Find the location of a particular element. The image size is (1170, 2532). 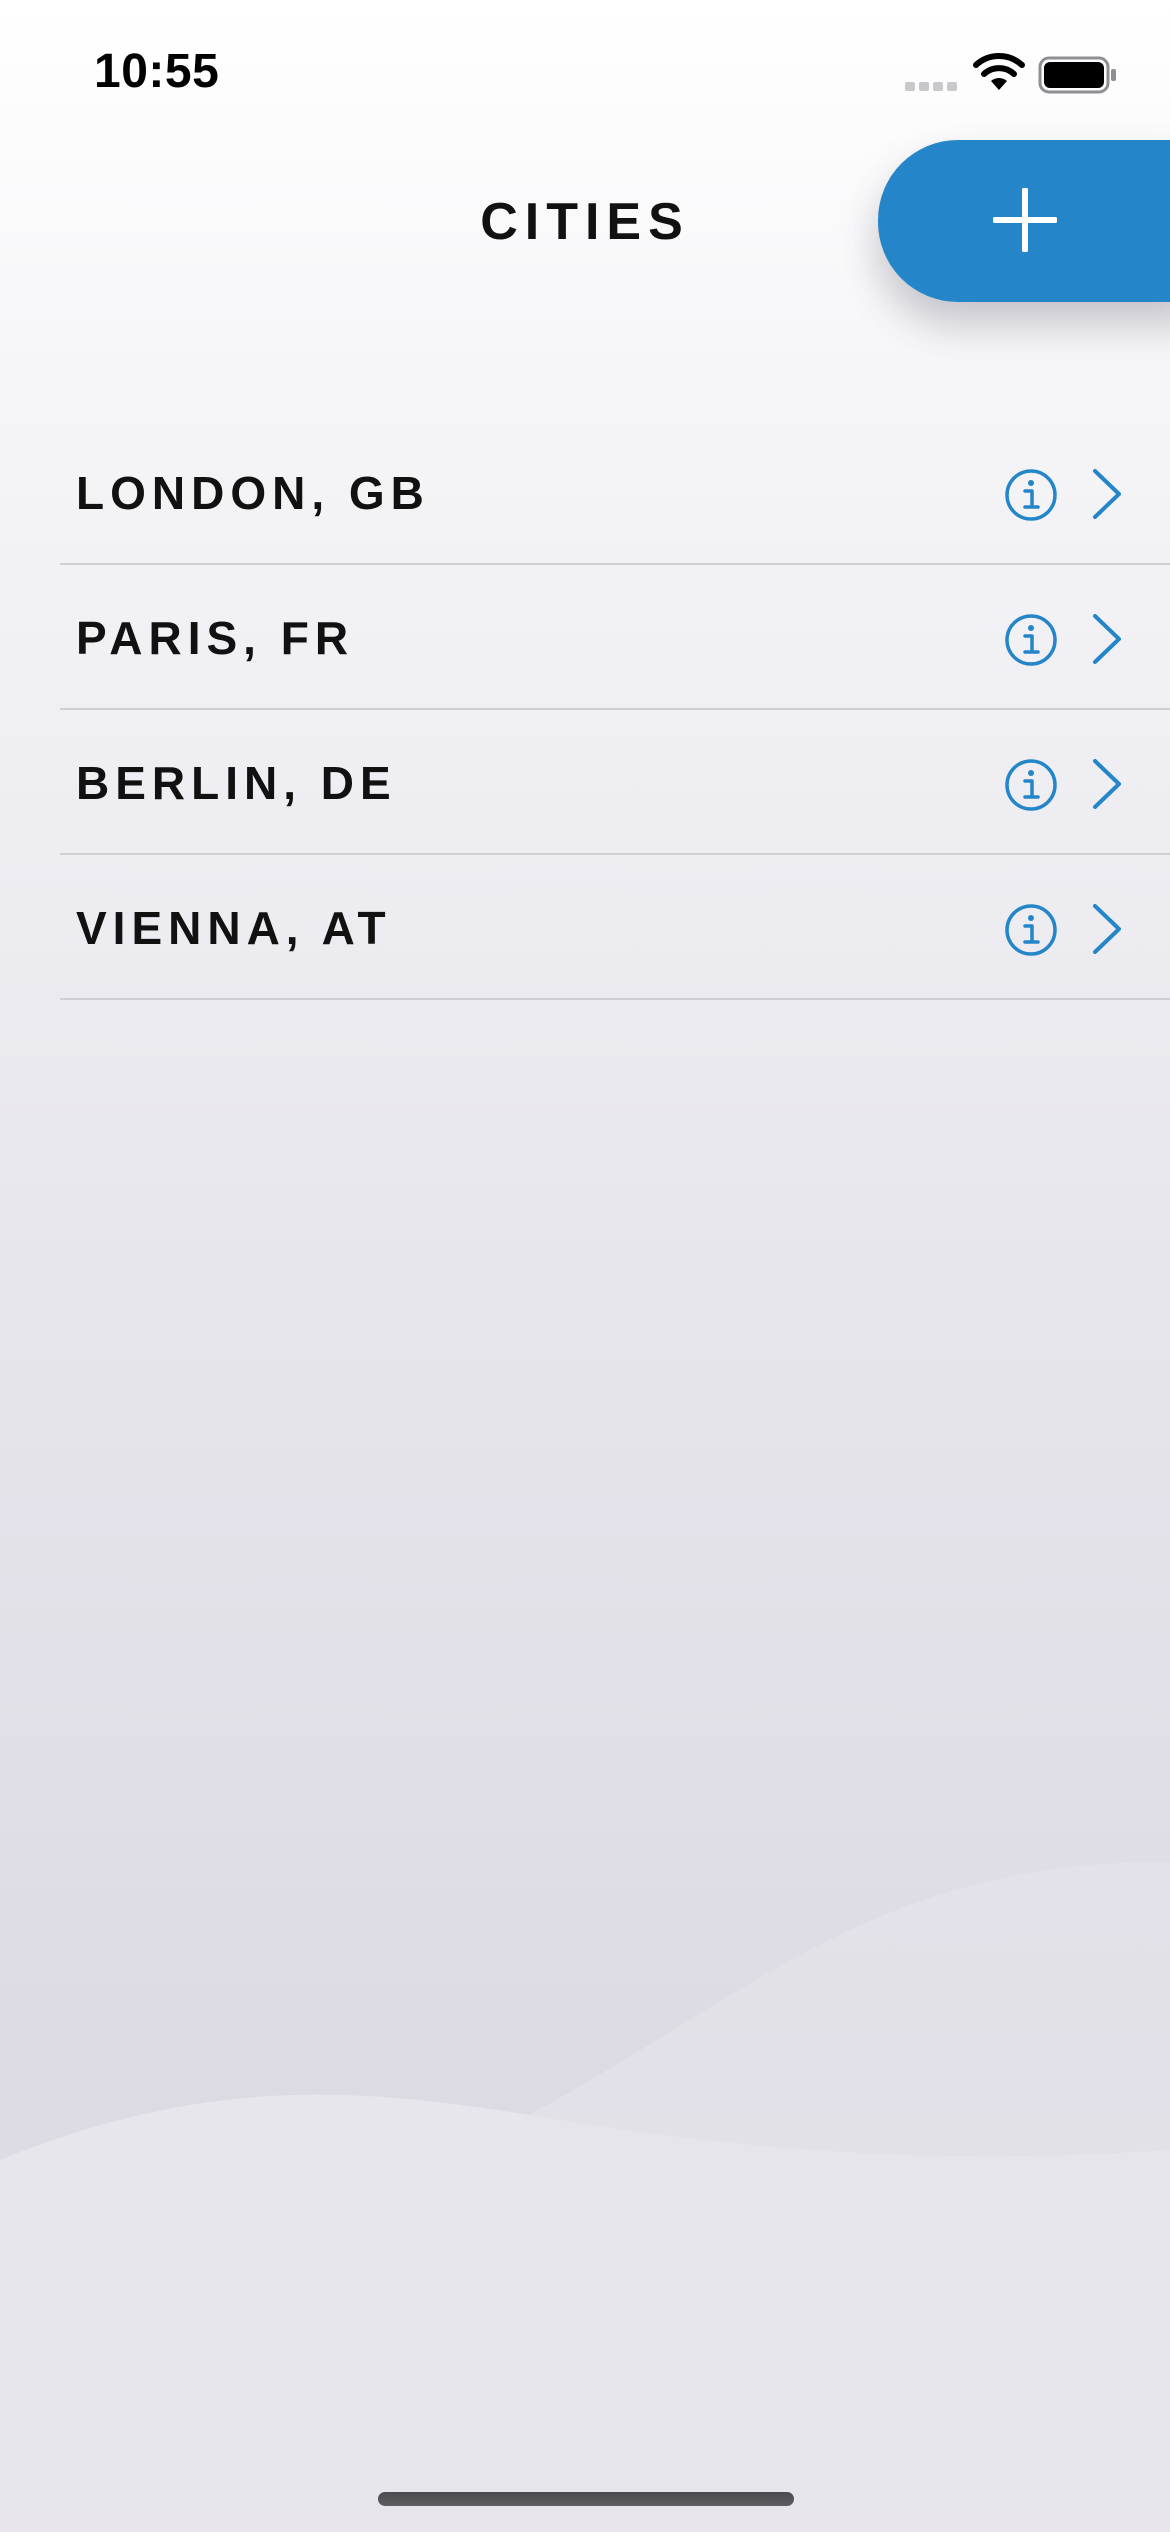

plus-icon is located at coordinates (1025, 220).